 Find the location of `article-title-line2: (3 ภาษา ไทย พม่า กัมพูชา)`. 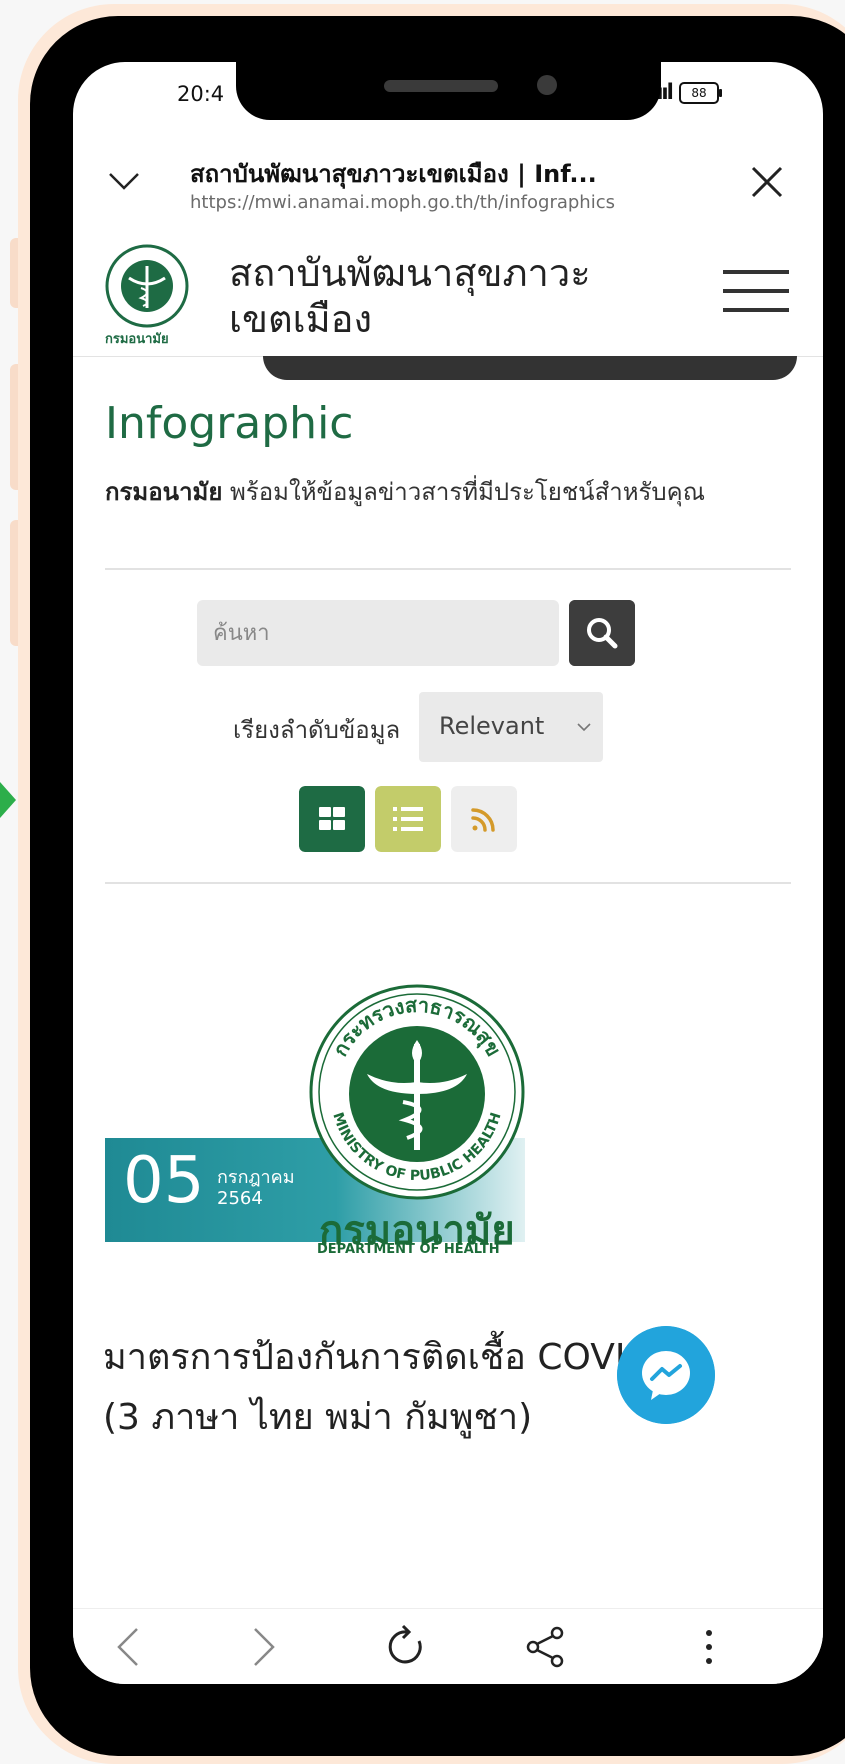

article-title-line2: (3 ภาษา ไทย พม่า กัมพูชา) is located at coordinates (318, 1417).